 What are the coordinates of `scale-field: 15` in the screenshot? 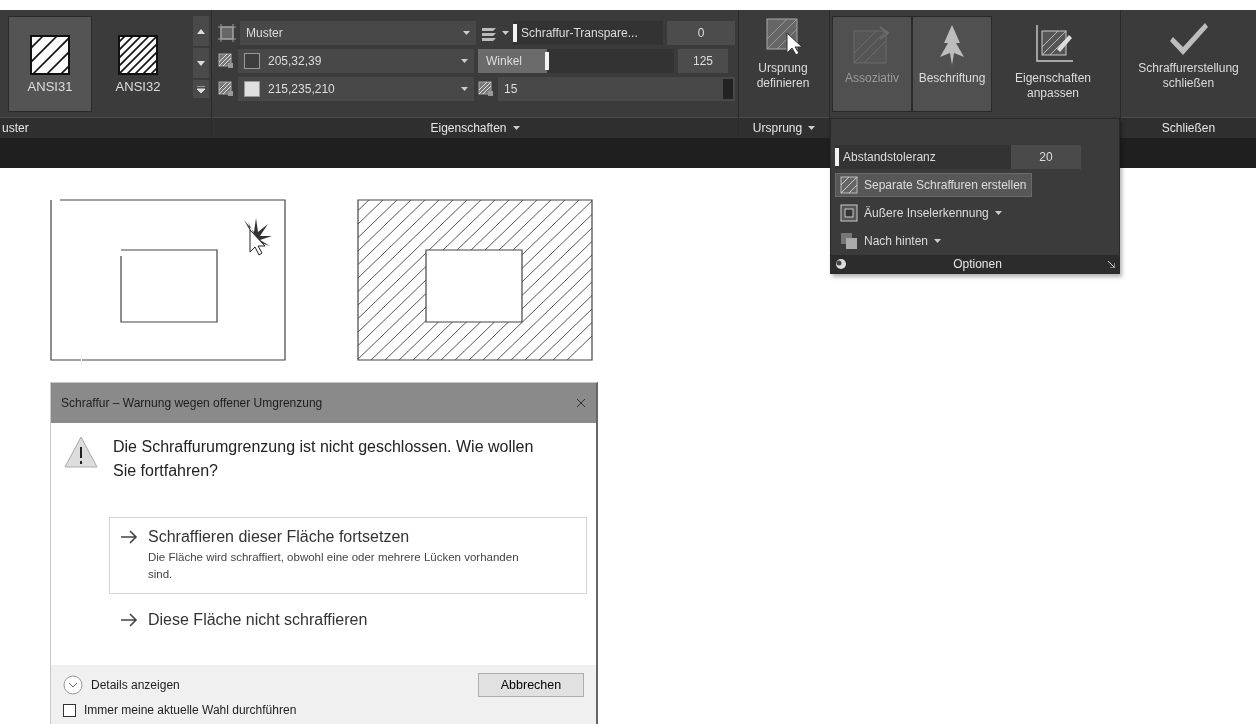 It's located at (616, 88).